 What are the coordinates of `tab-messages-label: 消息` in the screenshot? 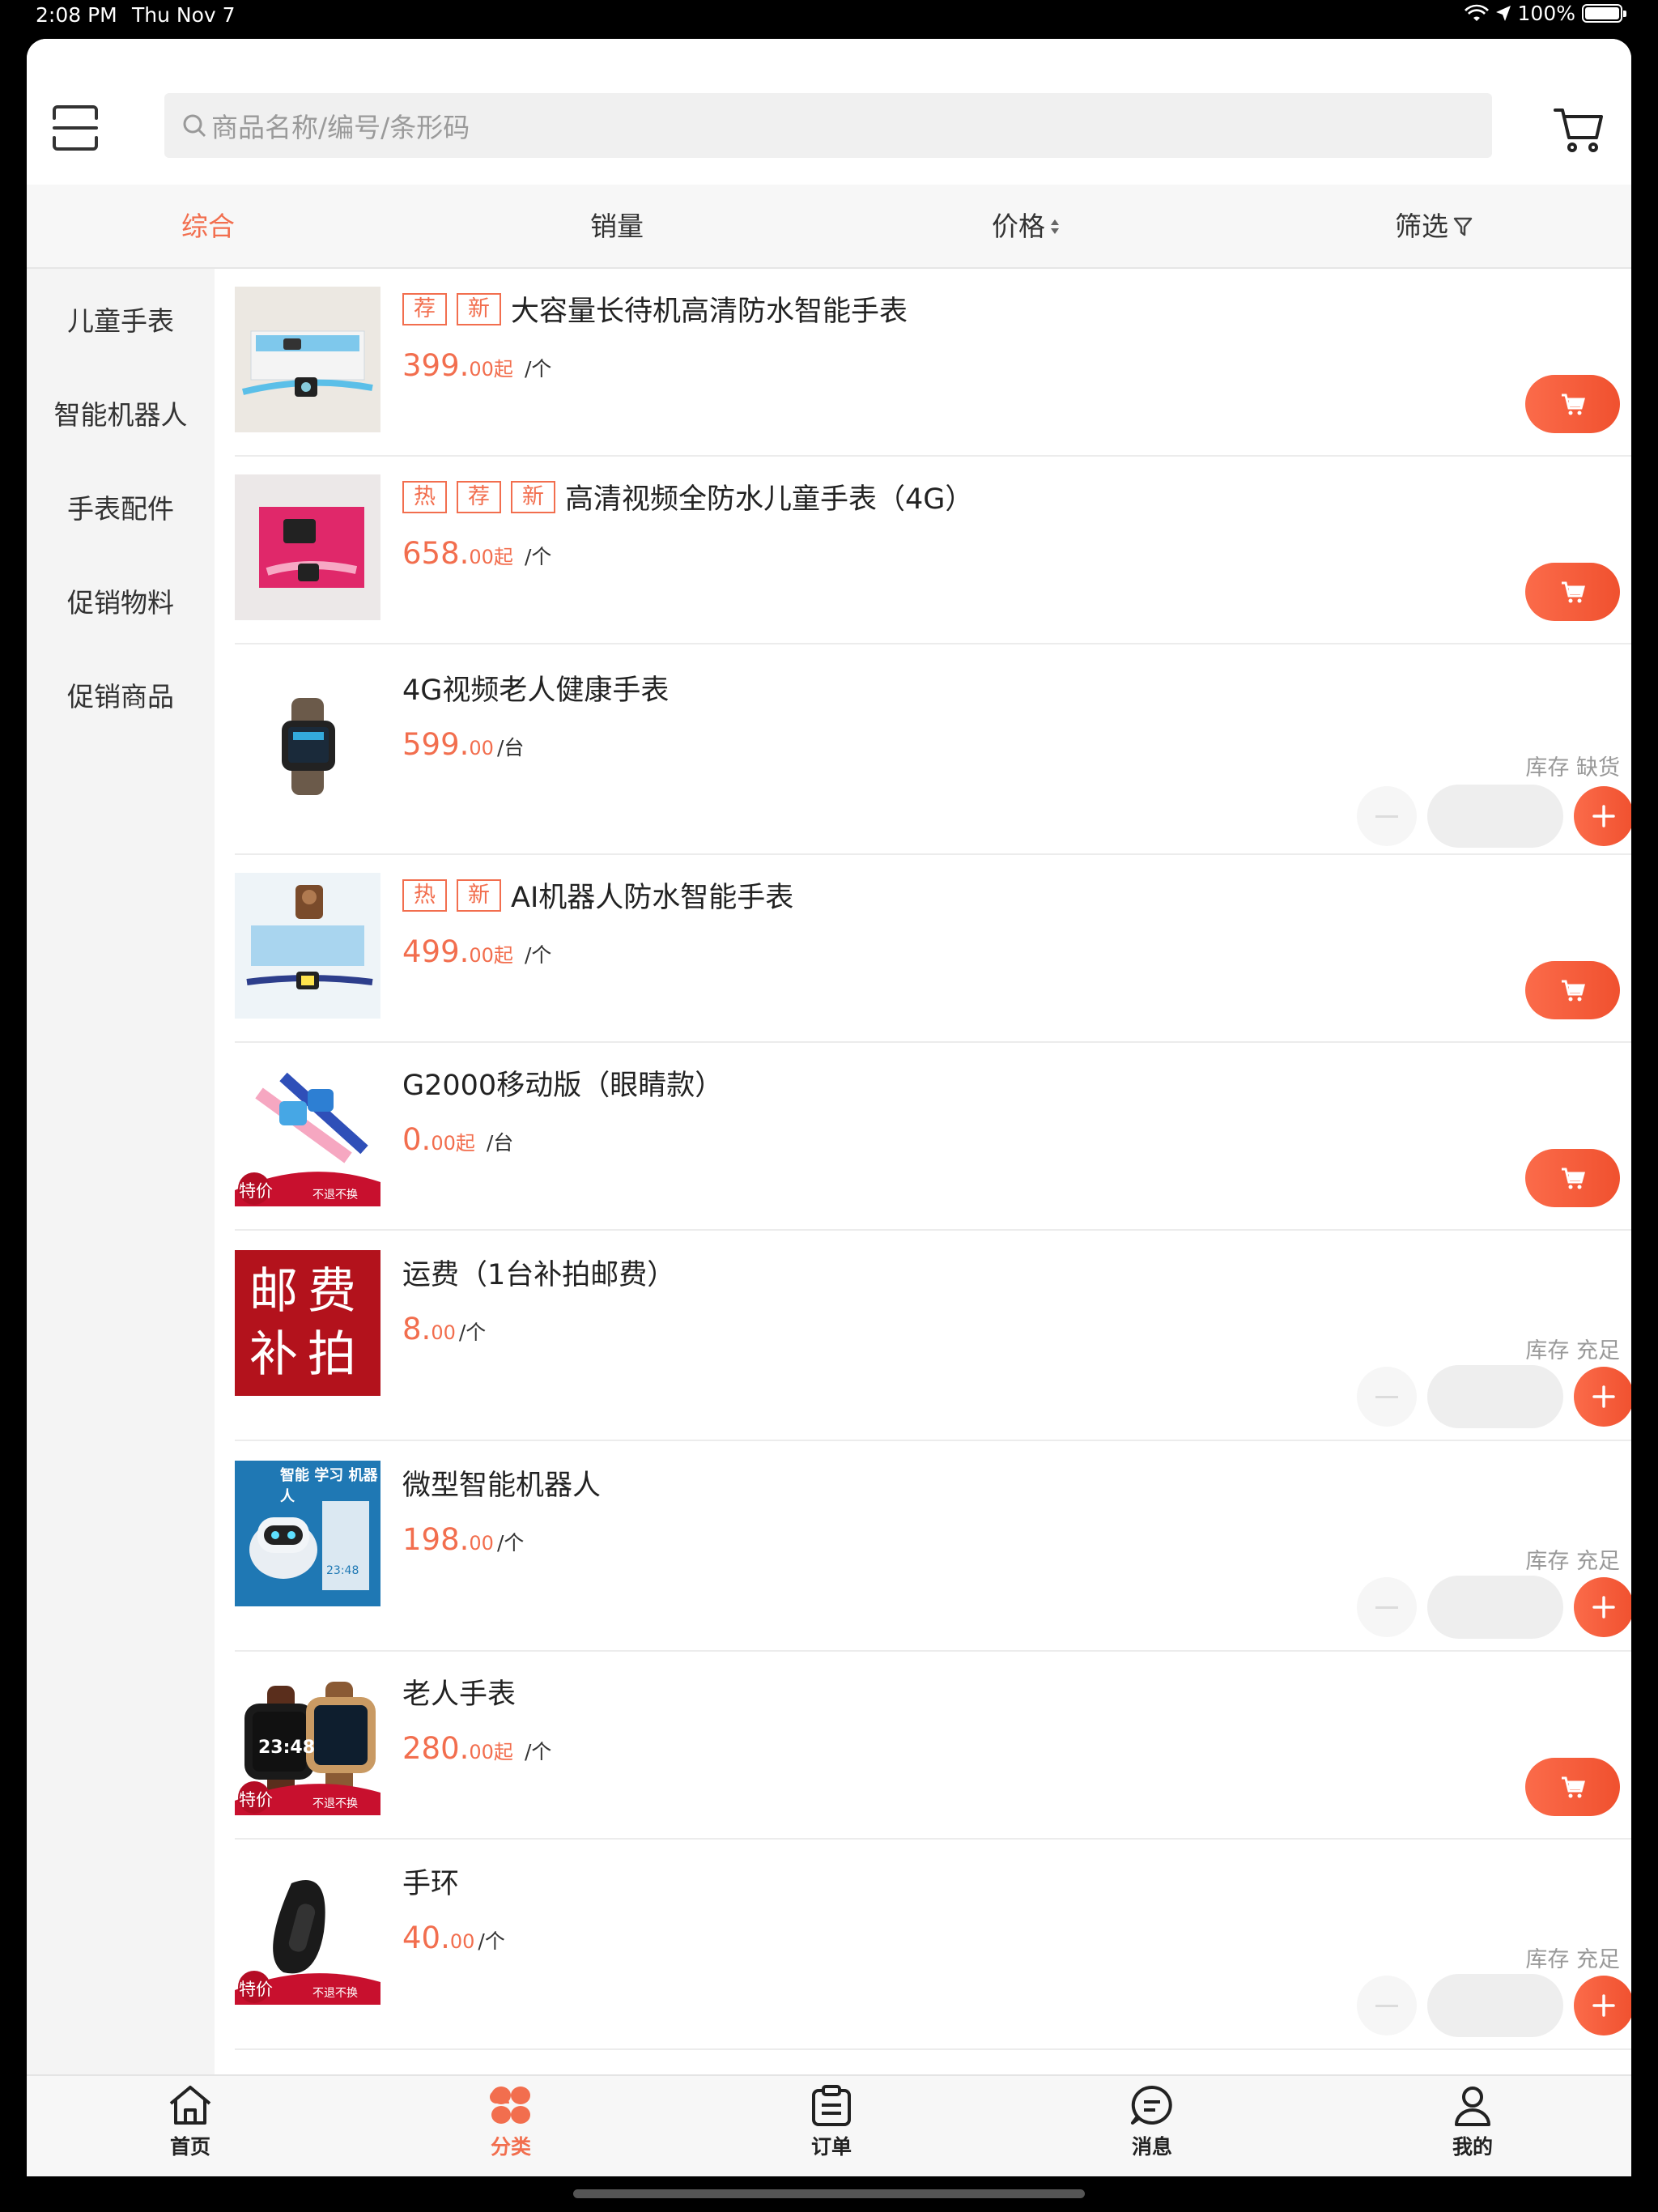 It's located at (1151, 2147).